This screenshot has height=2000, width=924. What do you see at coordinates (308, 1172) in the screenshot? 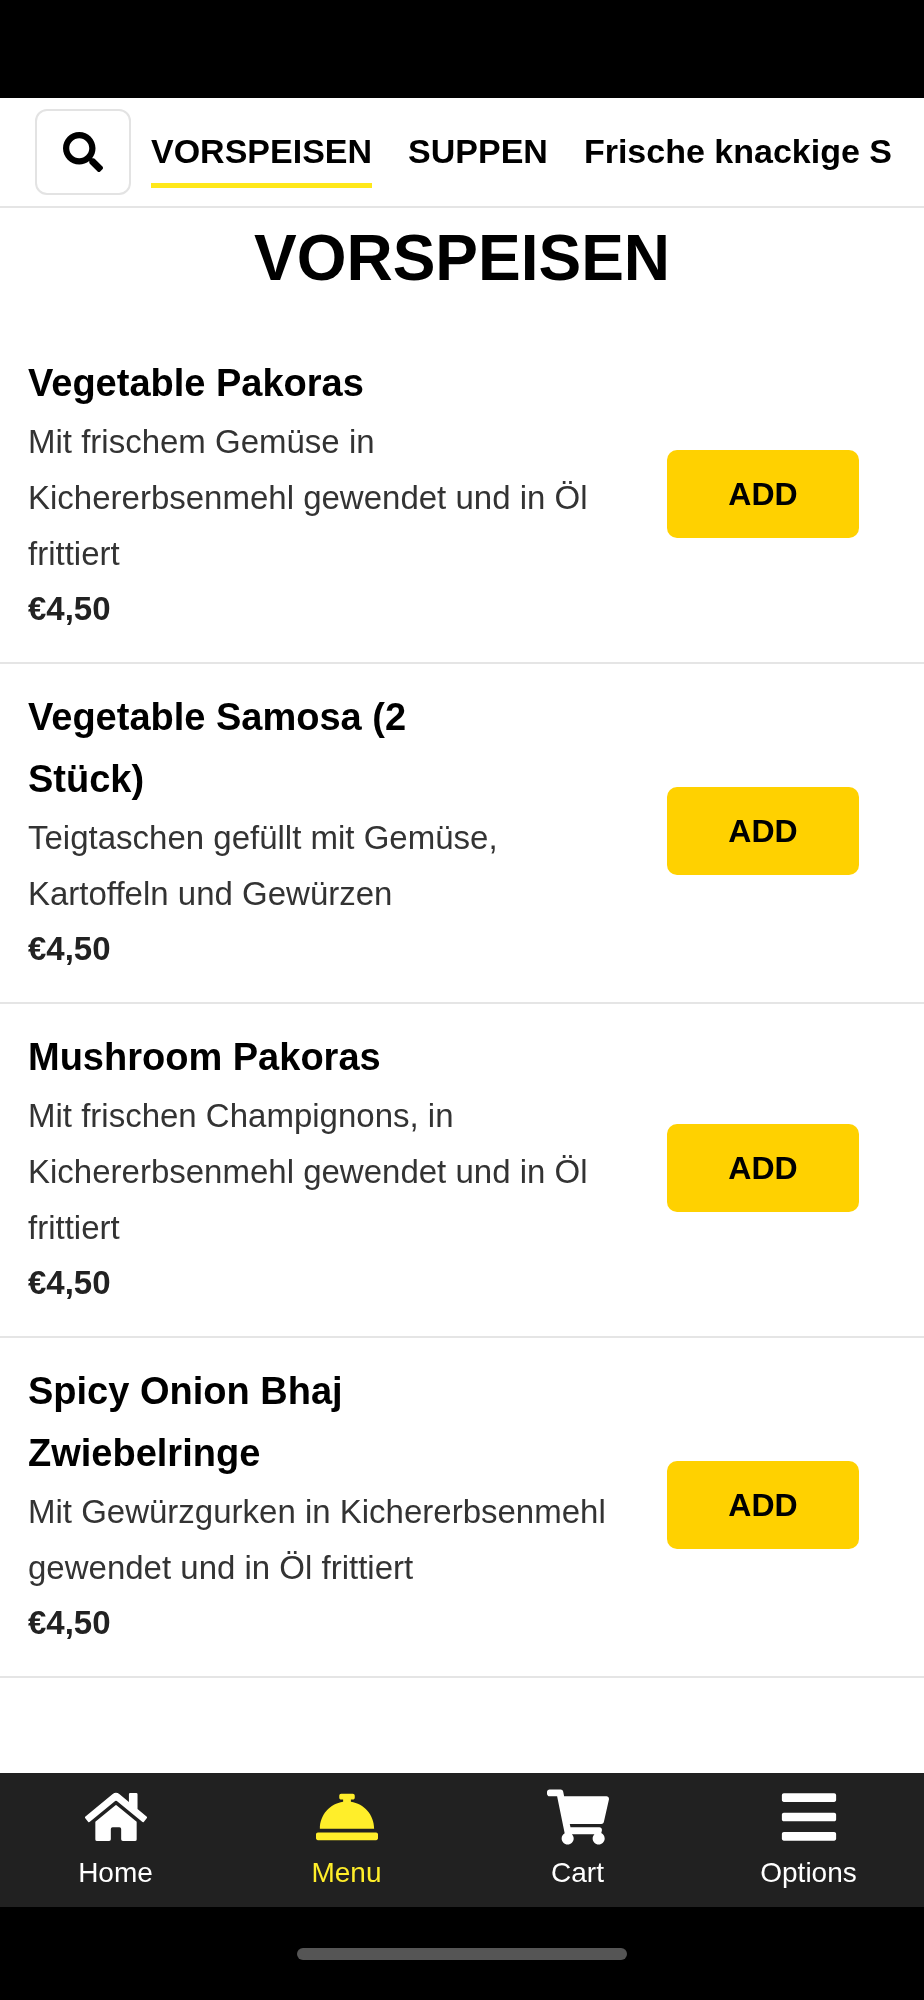
I see `dish-description: Mit frischen Champignons, in Kichererbsenmehl gewendet und in Öl frittiert` at bounding box center [308, 1172].